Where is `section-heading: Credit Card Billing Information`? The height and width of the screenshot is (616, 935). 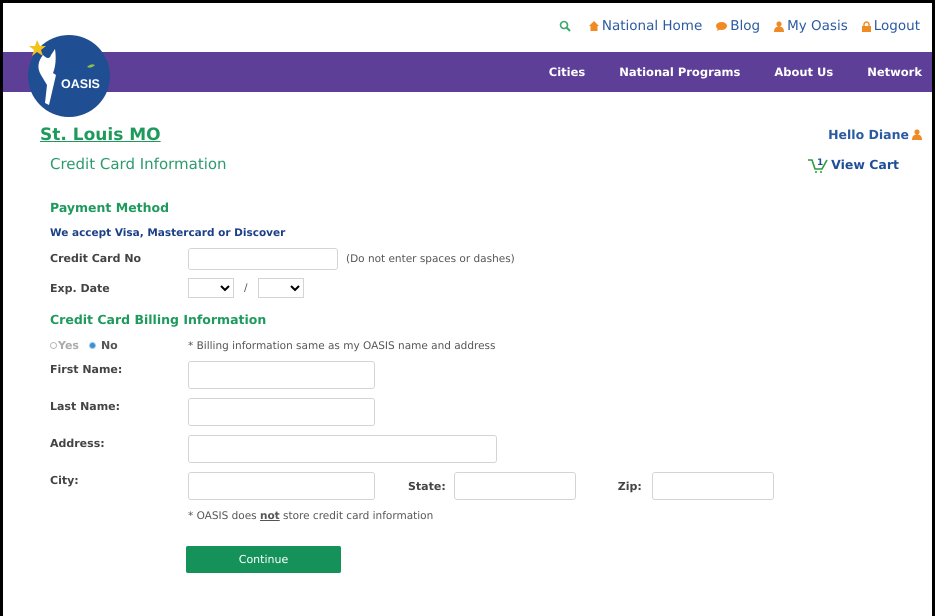
section-heading: Credit Card Billing Information is located at coordinates (159, 319).